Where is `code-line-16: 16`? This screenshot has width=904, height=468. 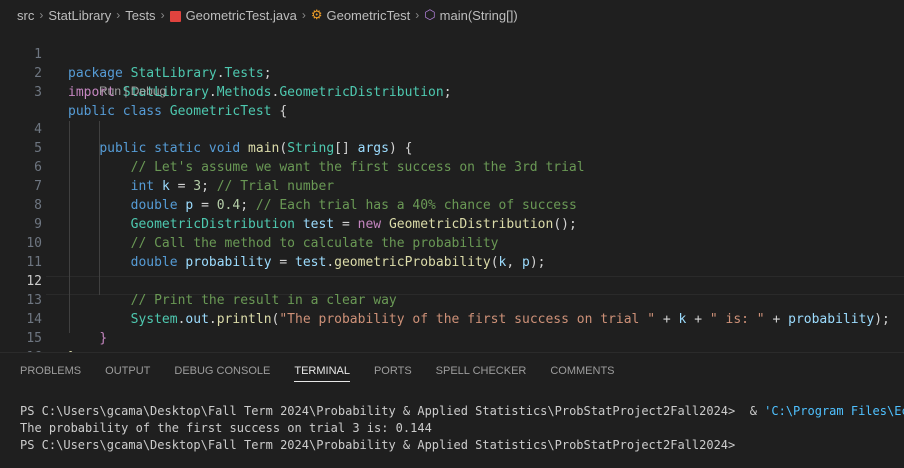 code-line-16: 16 is located at coordinates (452, 347).